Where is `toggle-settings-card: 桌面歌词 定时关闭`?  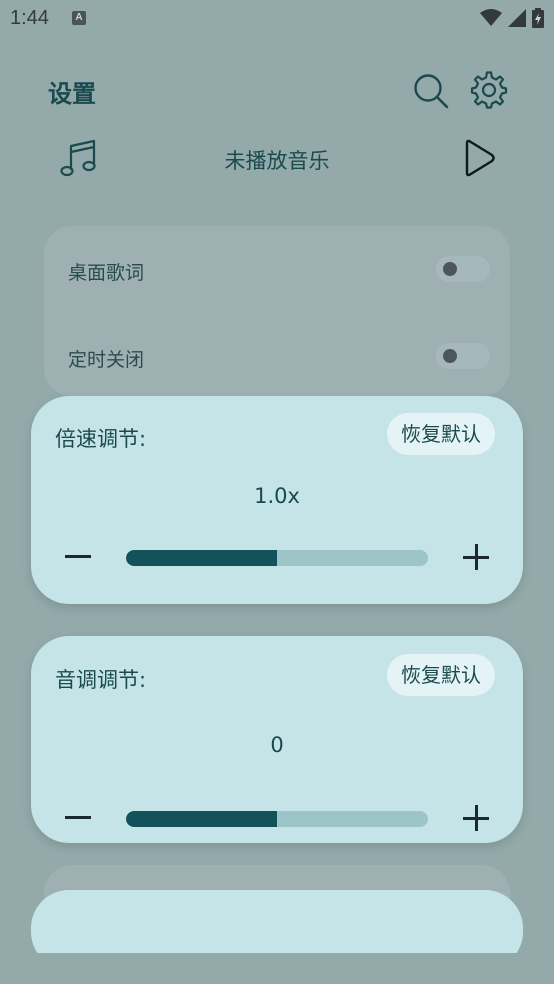
toggle-settings-card: 桌面歌词 定时关闭 is located at coordinates (277, 311).